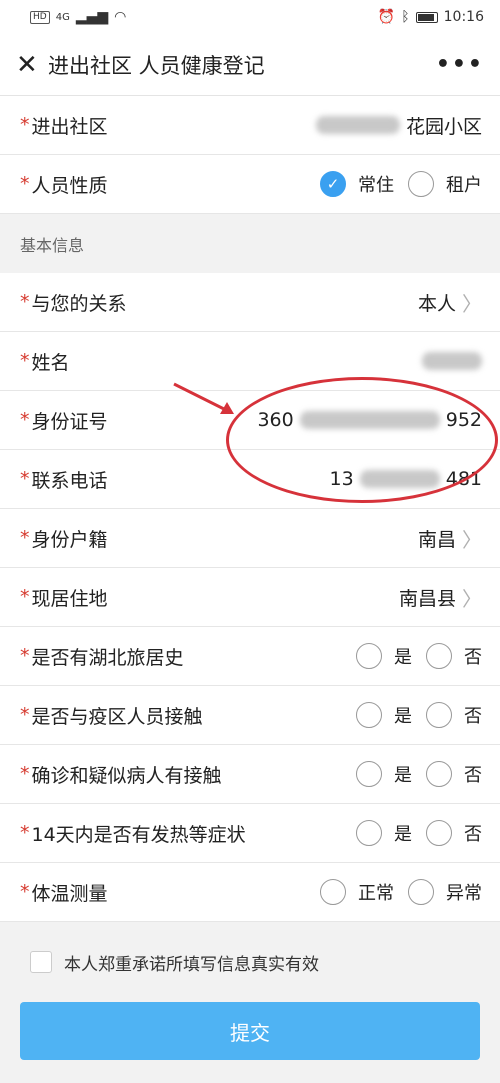 The height and width of the screenshot is (1083, 500). What do you see at coordinates (69, 185) in the screenshot?
I see `person-type-label: 人员性质` at bounding box center [69, 185].